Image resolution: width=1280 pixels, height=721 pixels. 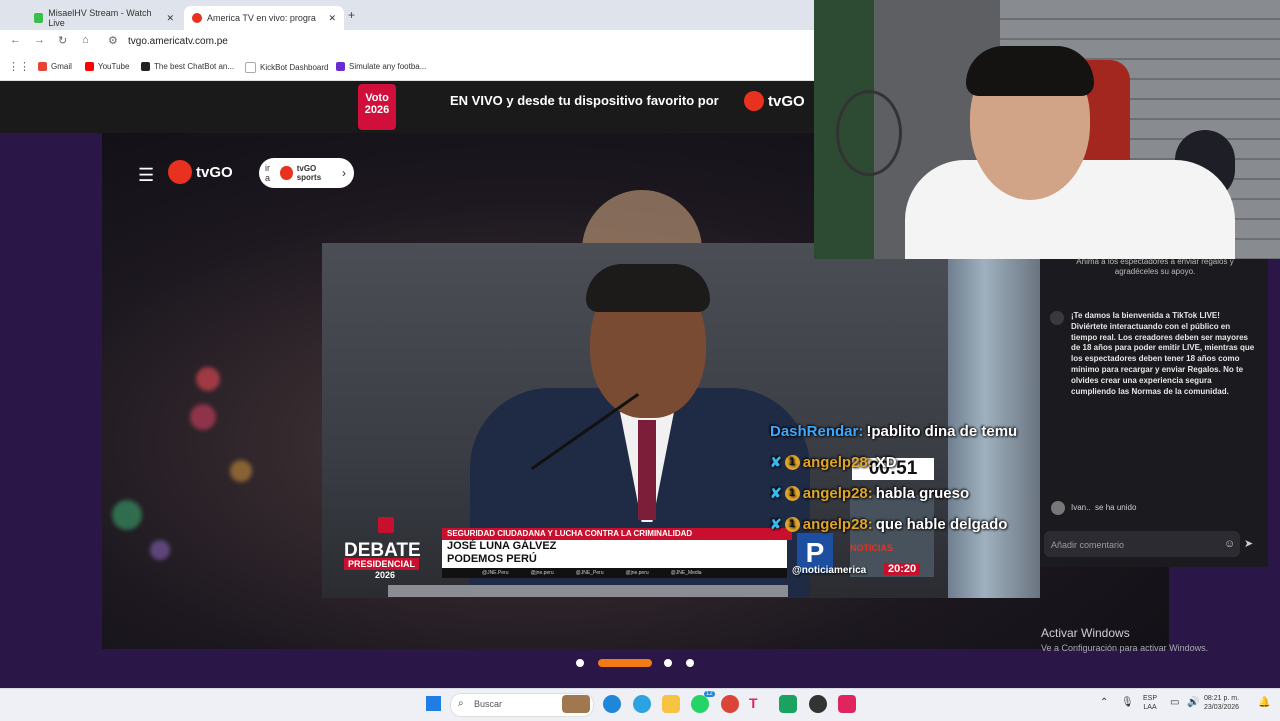 I want to click on reload-icon: ↻, so click(x=62, y=40).